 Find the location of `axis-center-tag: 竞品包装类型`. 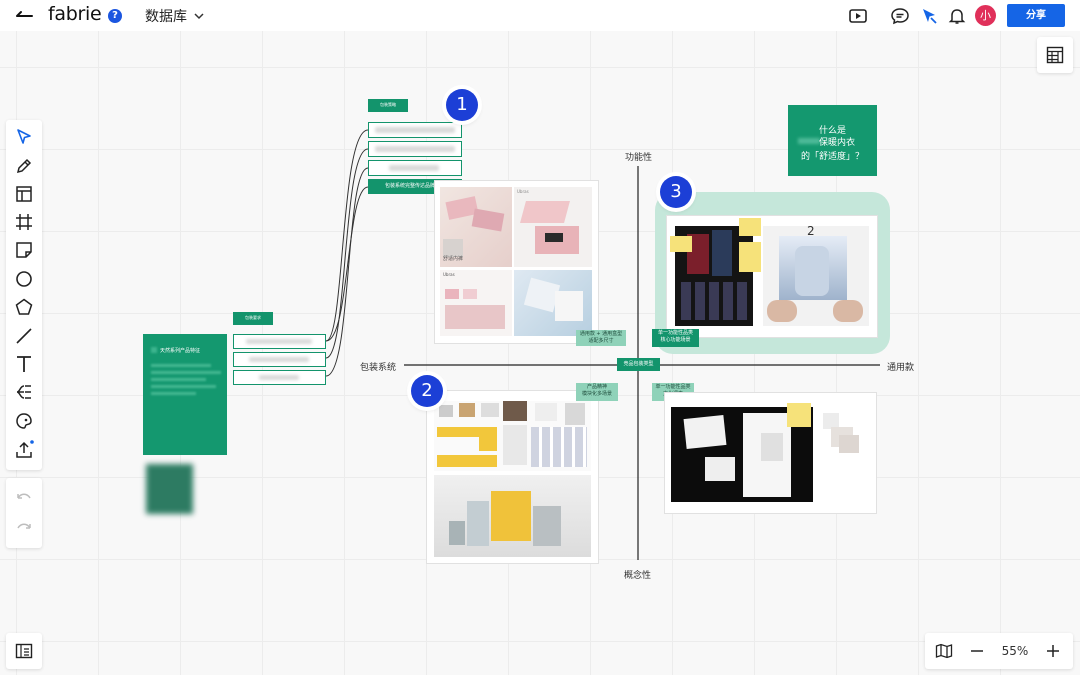

axis-center-tag: 竞品包装类型 is located at coordinates (638, 364).